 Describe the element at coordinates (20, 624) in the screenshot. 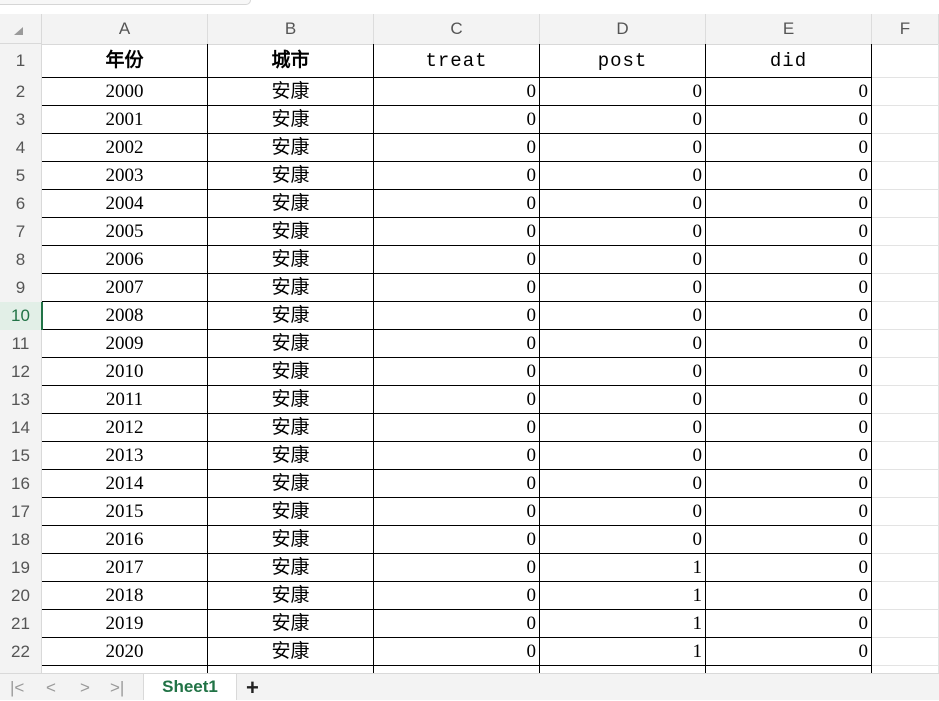

I see `row-header-21: 21` at that location.